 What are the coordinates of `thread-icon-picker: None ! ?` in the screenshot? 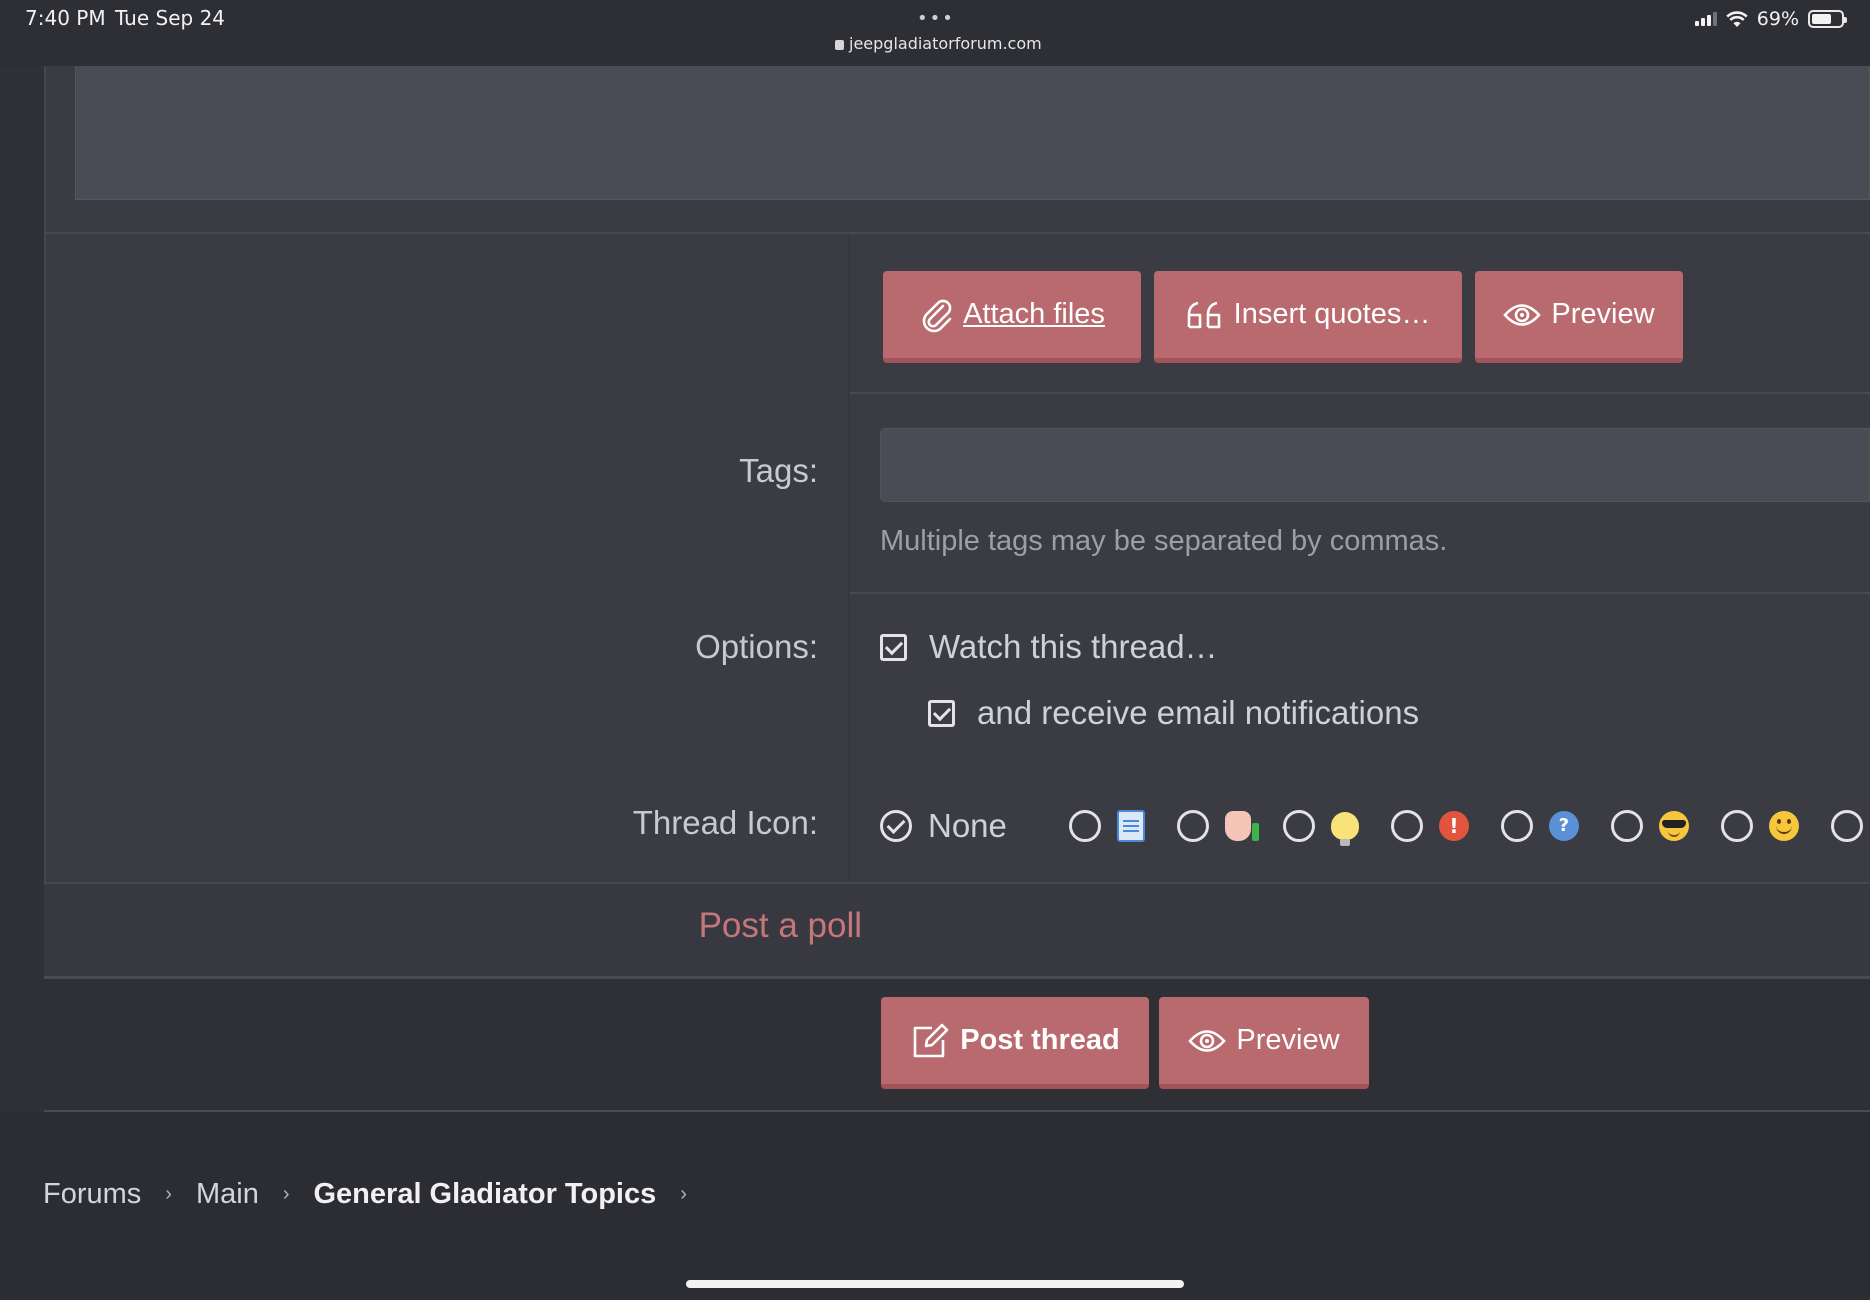 It's located at (1375, 826).